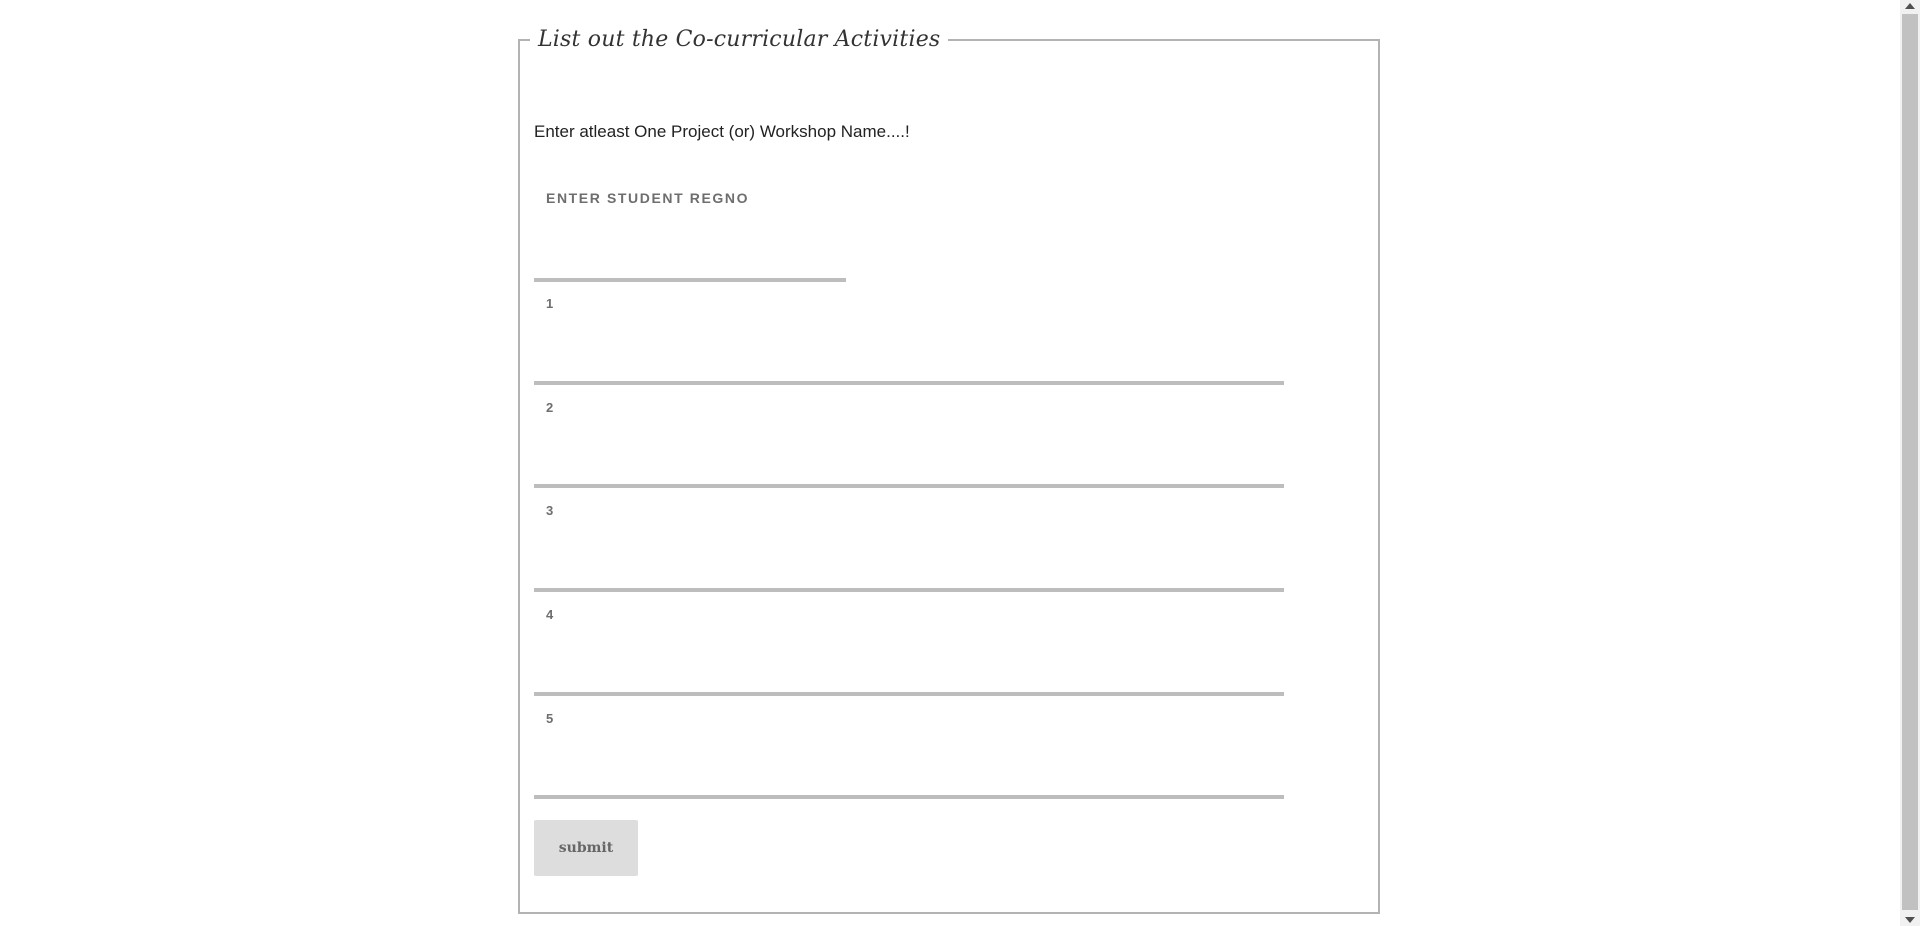 This screenshot has height=926, width=1920. What do you see at coordinates (550, 718) in the screenshot?
I see `activity-label-5: 5` at bounding box center [550, 718].